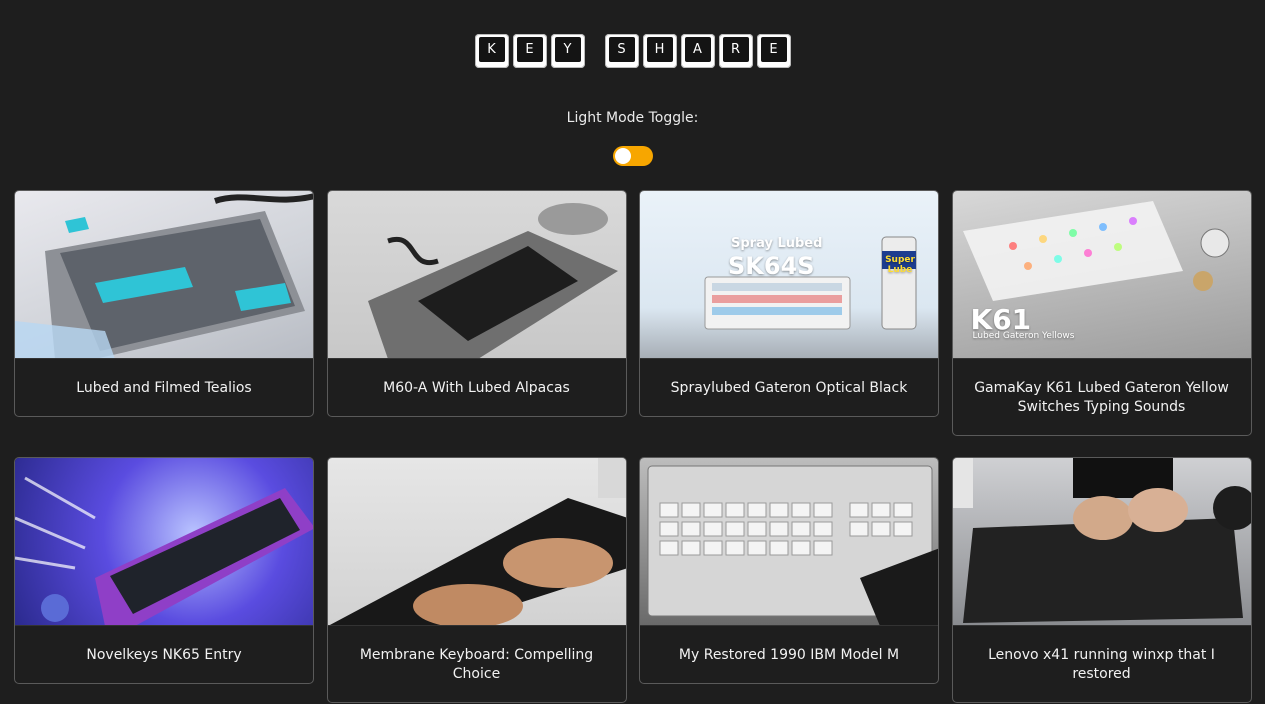 The image size is (1265, 704). What do you see at coordinates (1101, 275) in the screenshot?
I see `video-thumbnail: K61 Lubed Gateron Yellows` at bounding box center [1101, 275].